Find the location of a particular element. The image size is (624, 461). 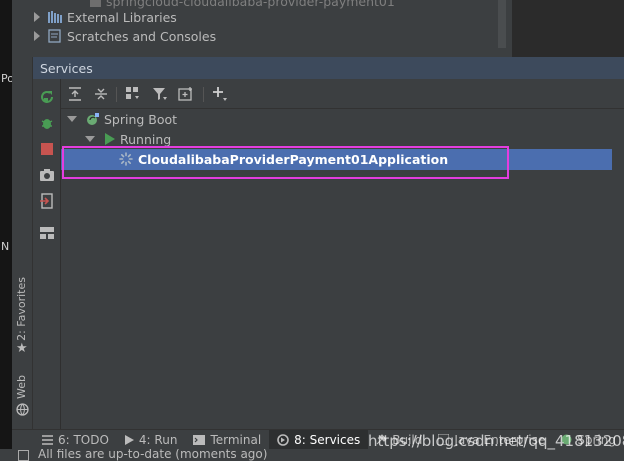

rerun-icon is located at coordinates (47, 97).